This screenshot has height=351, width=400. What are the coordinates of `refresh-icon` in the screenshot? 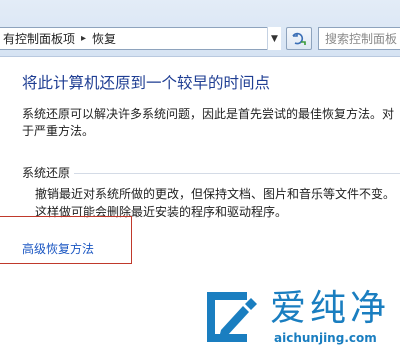 It's located at (299, 38).